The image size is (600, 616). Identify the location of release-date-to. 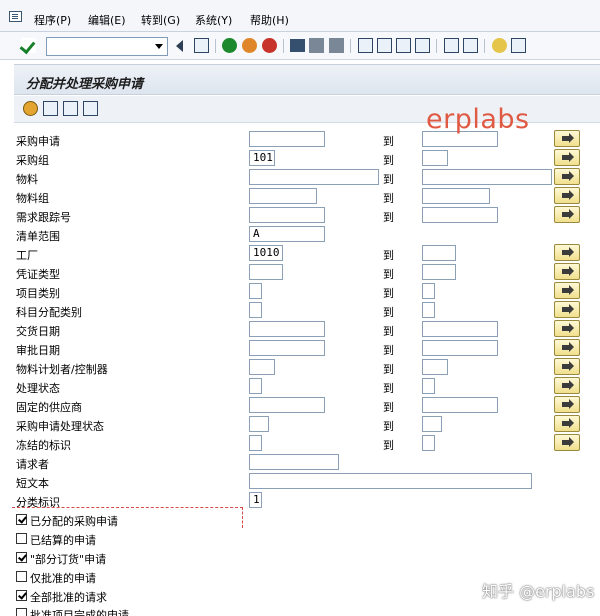
(460, 348).